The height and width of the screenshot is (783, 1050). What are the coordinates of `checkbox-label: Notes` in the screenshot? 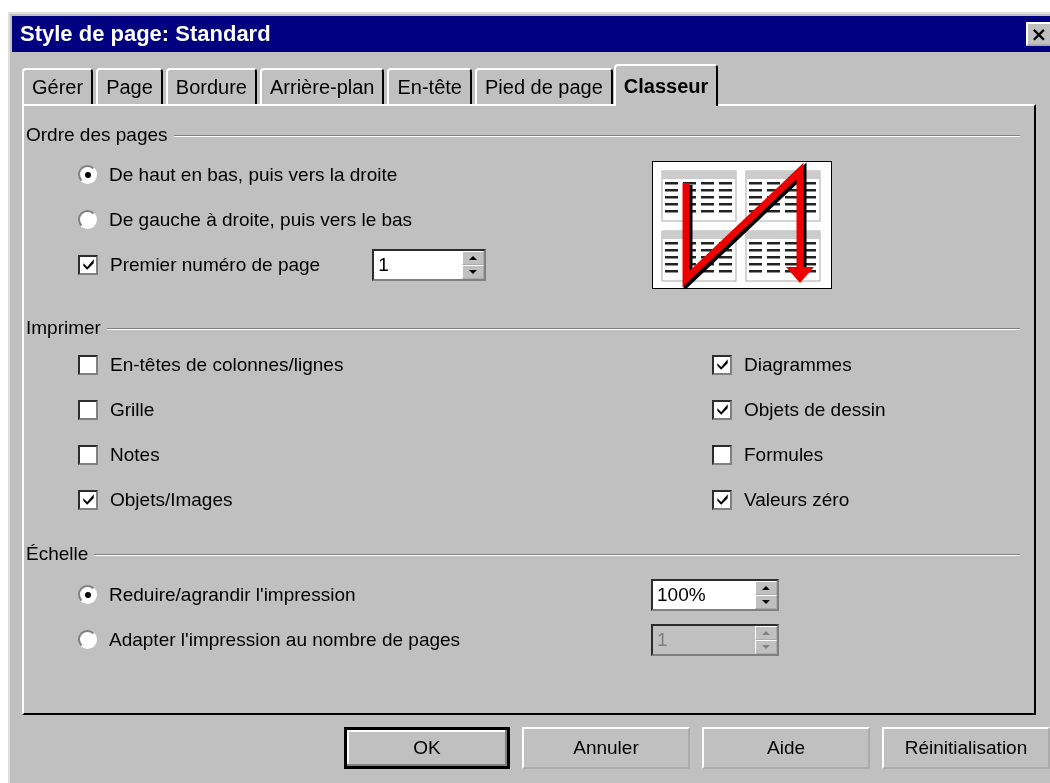 It's located at (135, 454).